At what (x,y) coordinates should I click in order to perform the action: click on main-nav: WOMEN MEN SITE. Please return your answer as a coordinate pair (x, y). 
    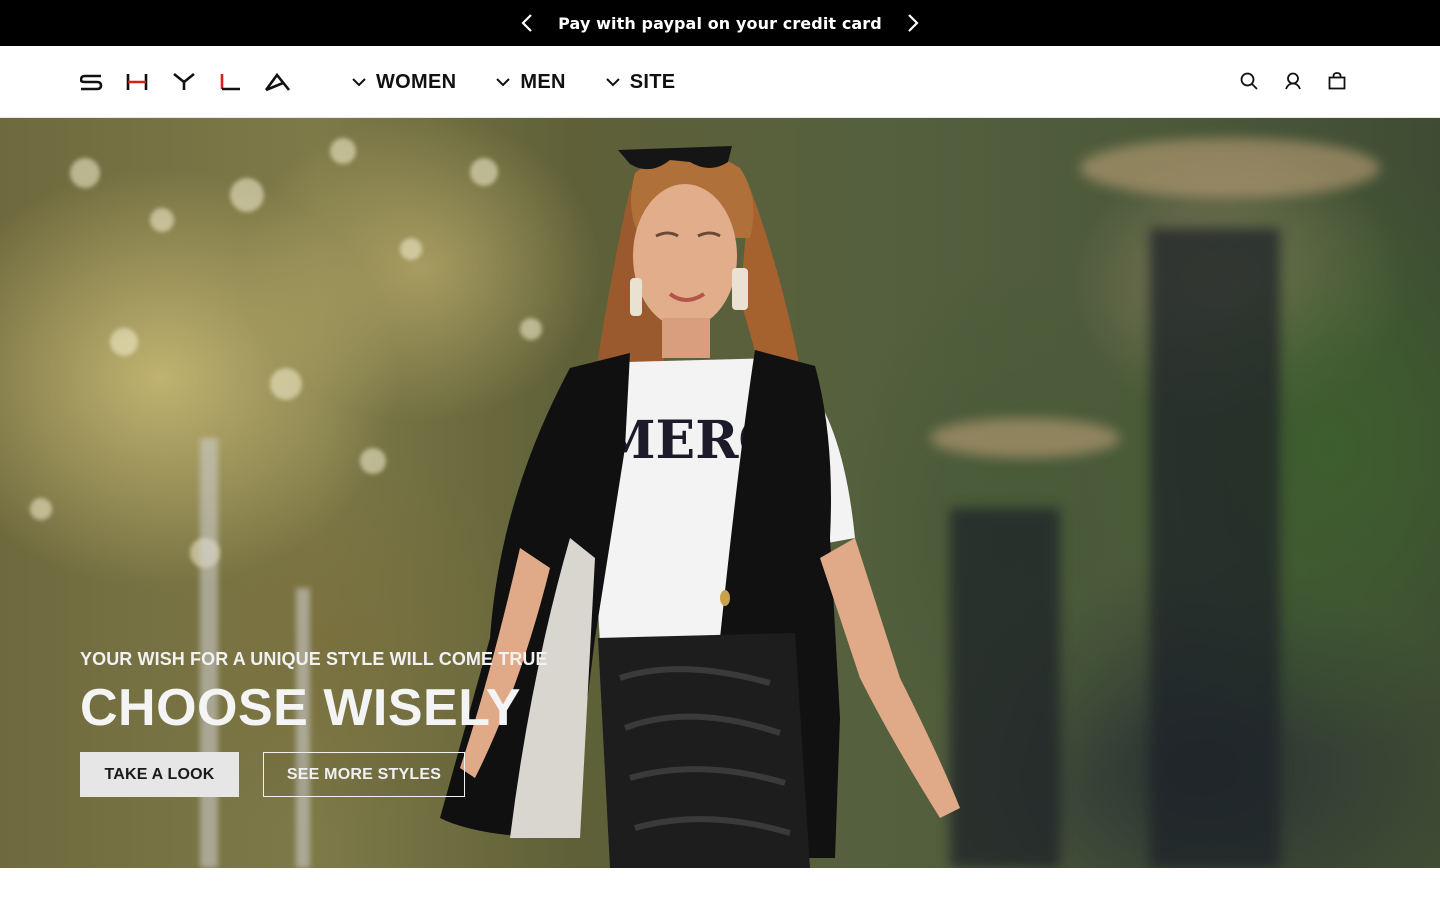
    Looking at the image, I should click on (513, 82).